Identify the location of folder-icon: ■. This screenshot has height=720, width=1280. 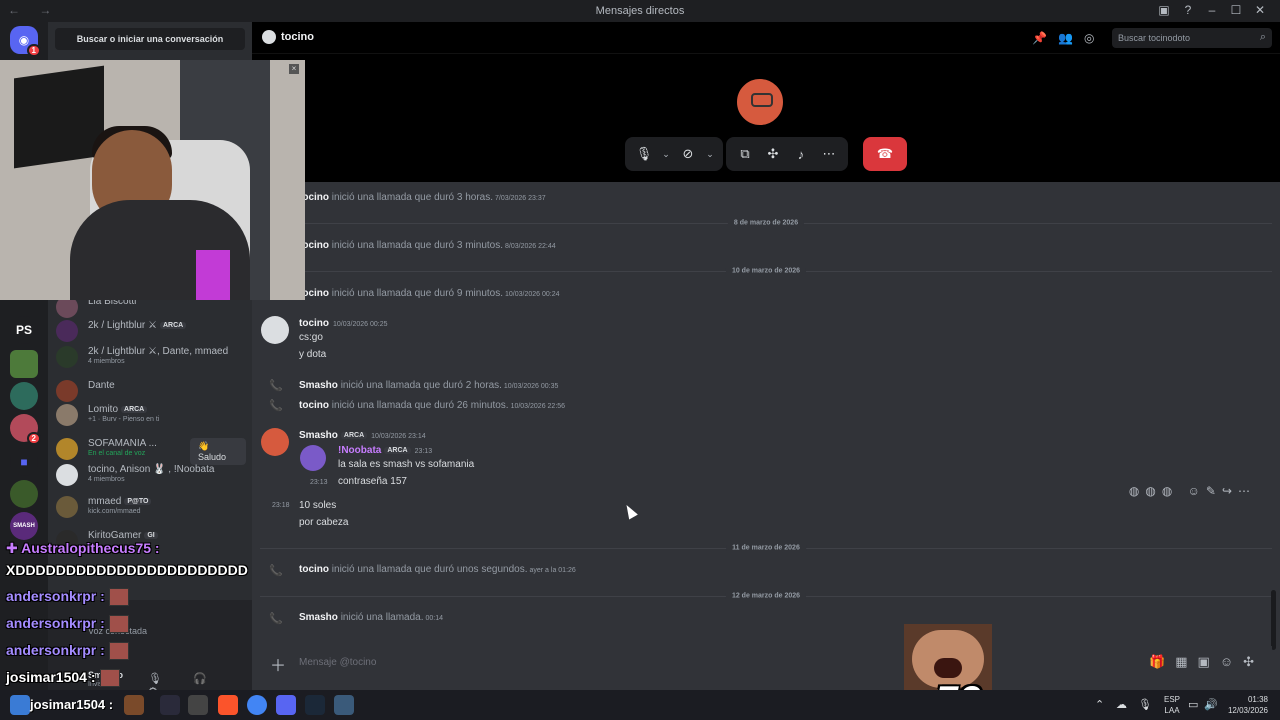
(24, 462).